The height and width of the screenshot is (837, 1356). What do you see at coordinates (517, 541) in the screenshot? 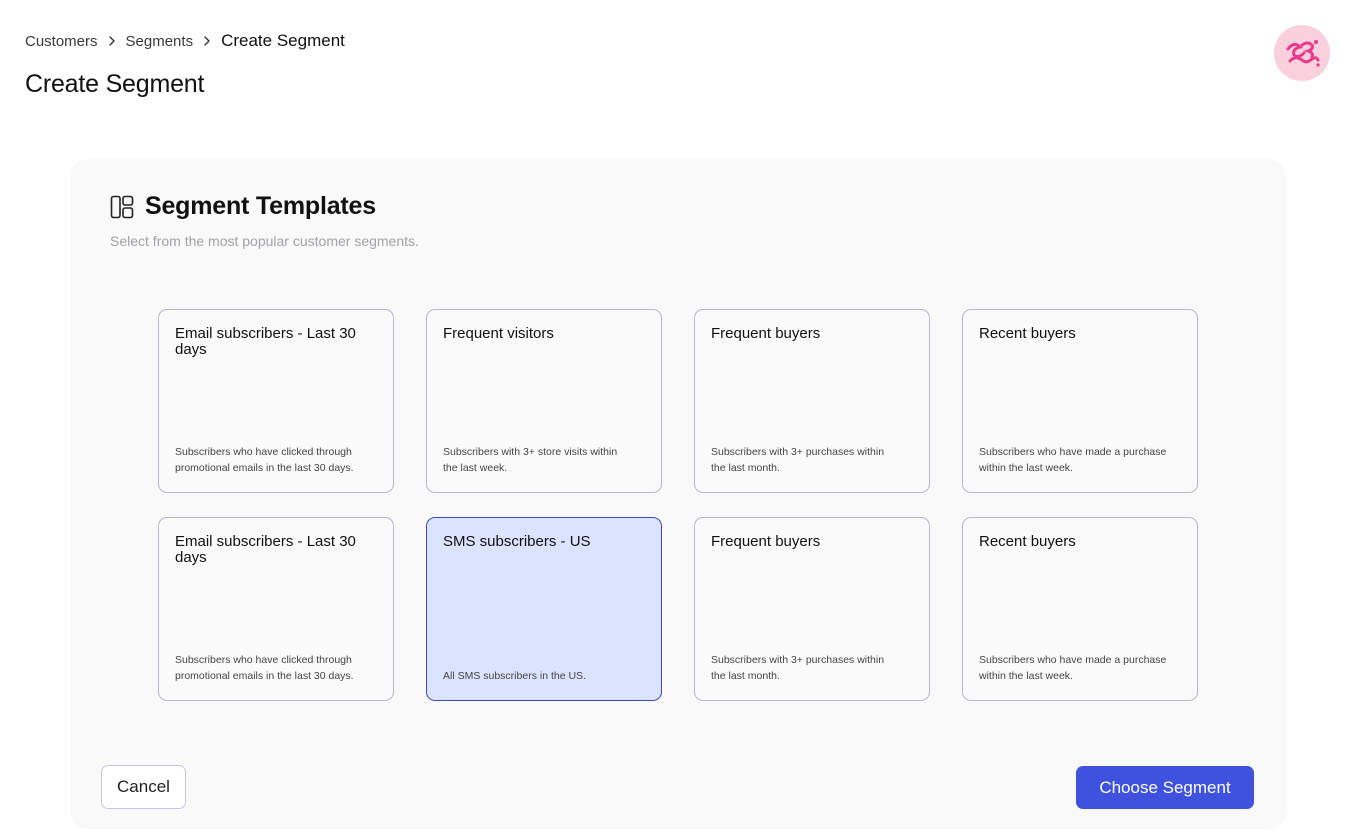
I see `template-card-title: SMS subscribers - US` at bounding box center [517, 541].